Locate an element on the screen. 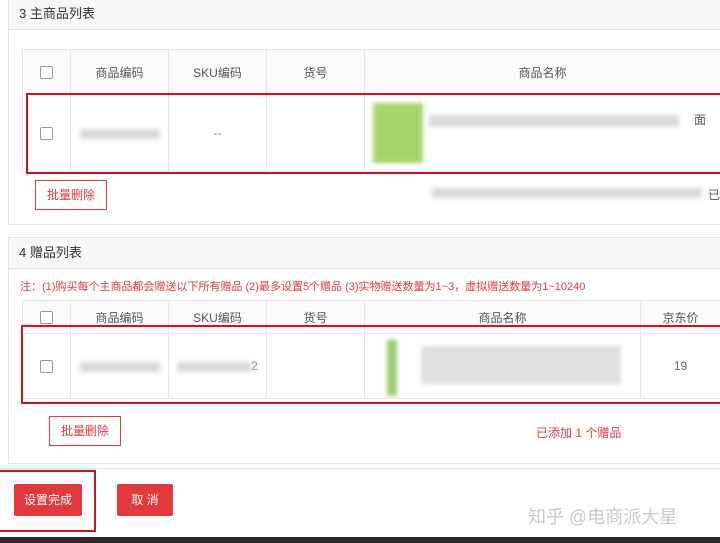 The height and width of the screenshot is (543, 720). main-status-tail: 已 is located at coordinates (714, 195).